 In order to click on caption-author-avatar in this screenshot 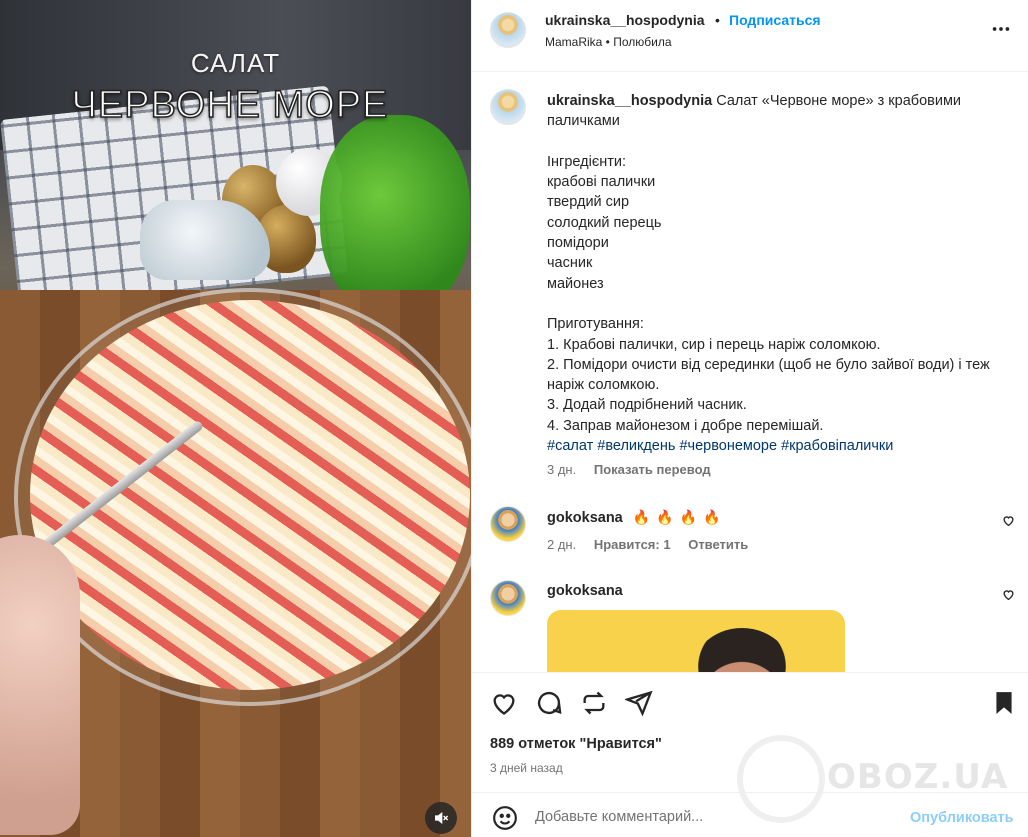, I will do `click(508, 107)`.